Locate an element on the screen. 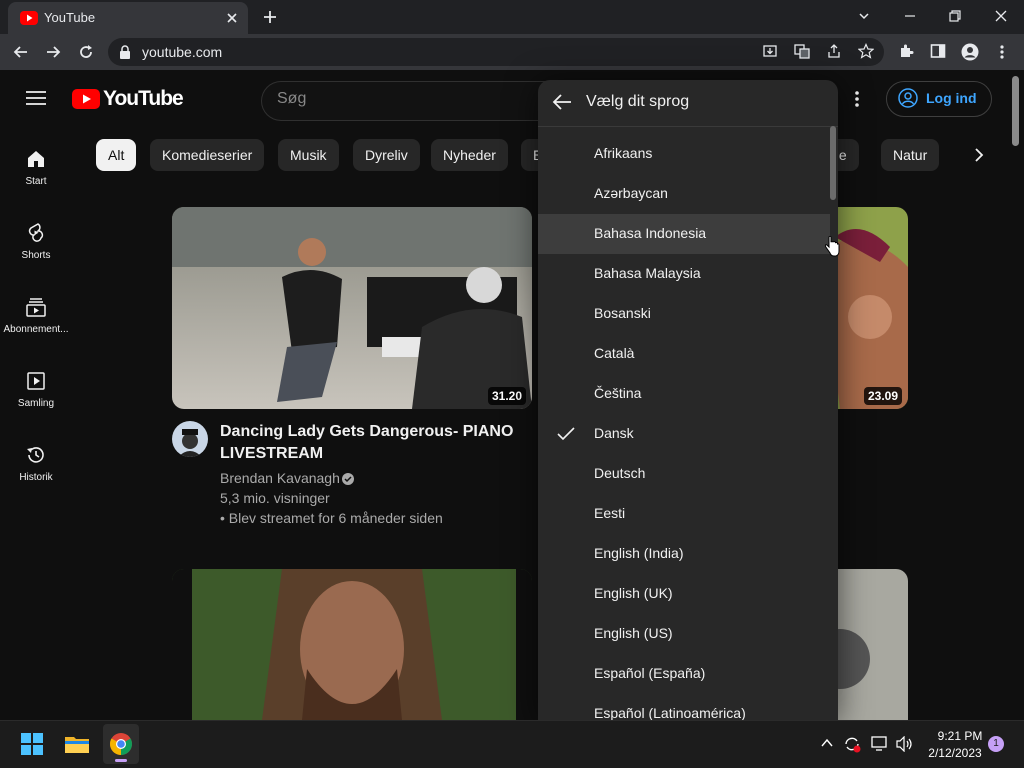  language-option: English (India) is located at coordinates (684, 554).